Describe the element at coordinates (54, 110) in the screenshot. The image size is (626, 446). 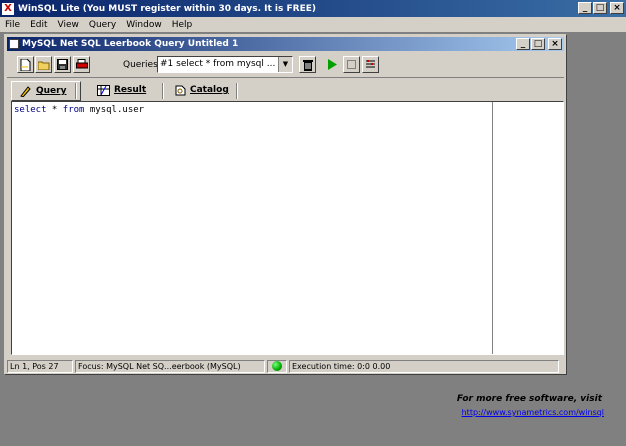
I see `sql-star: *` at that location.